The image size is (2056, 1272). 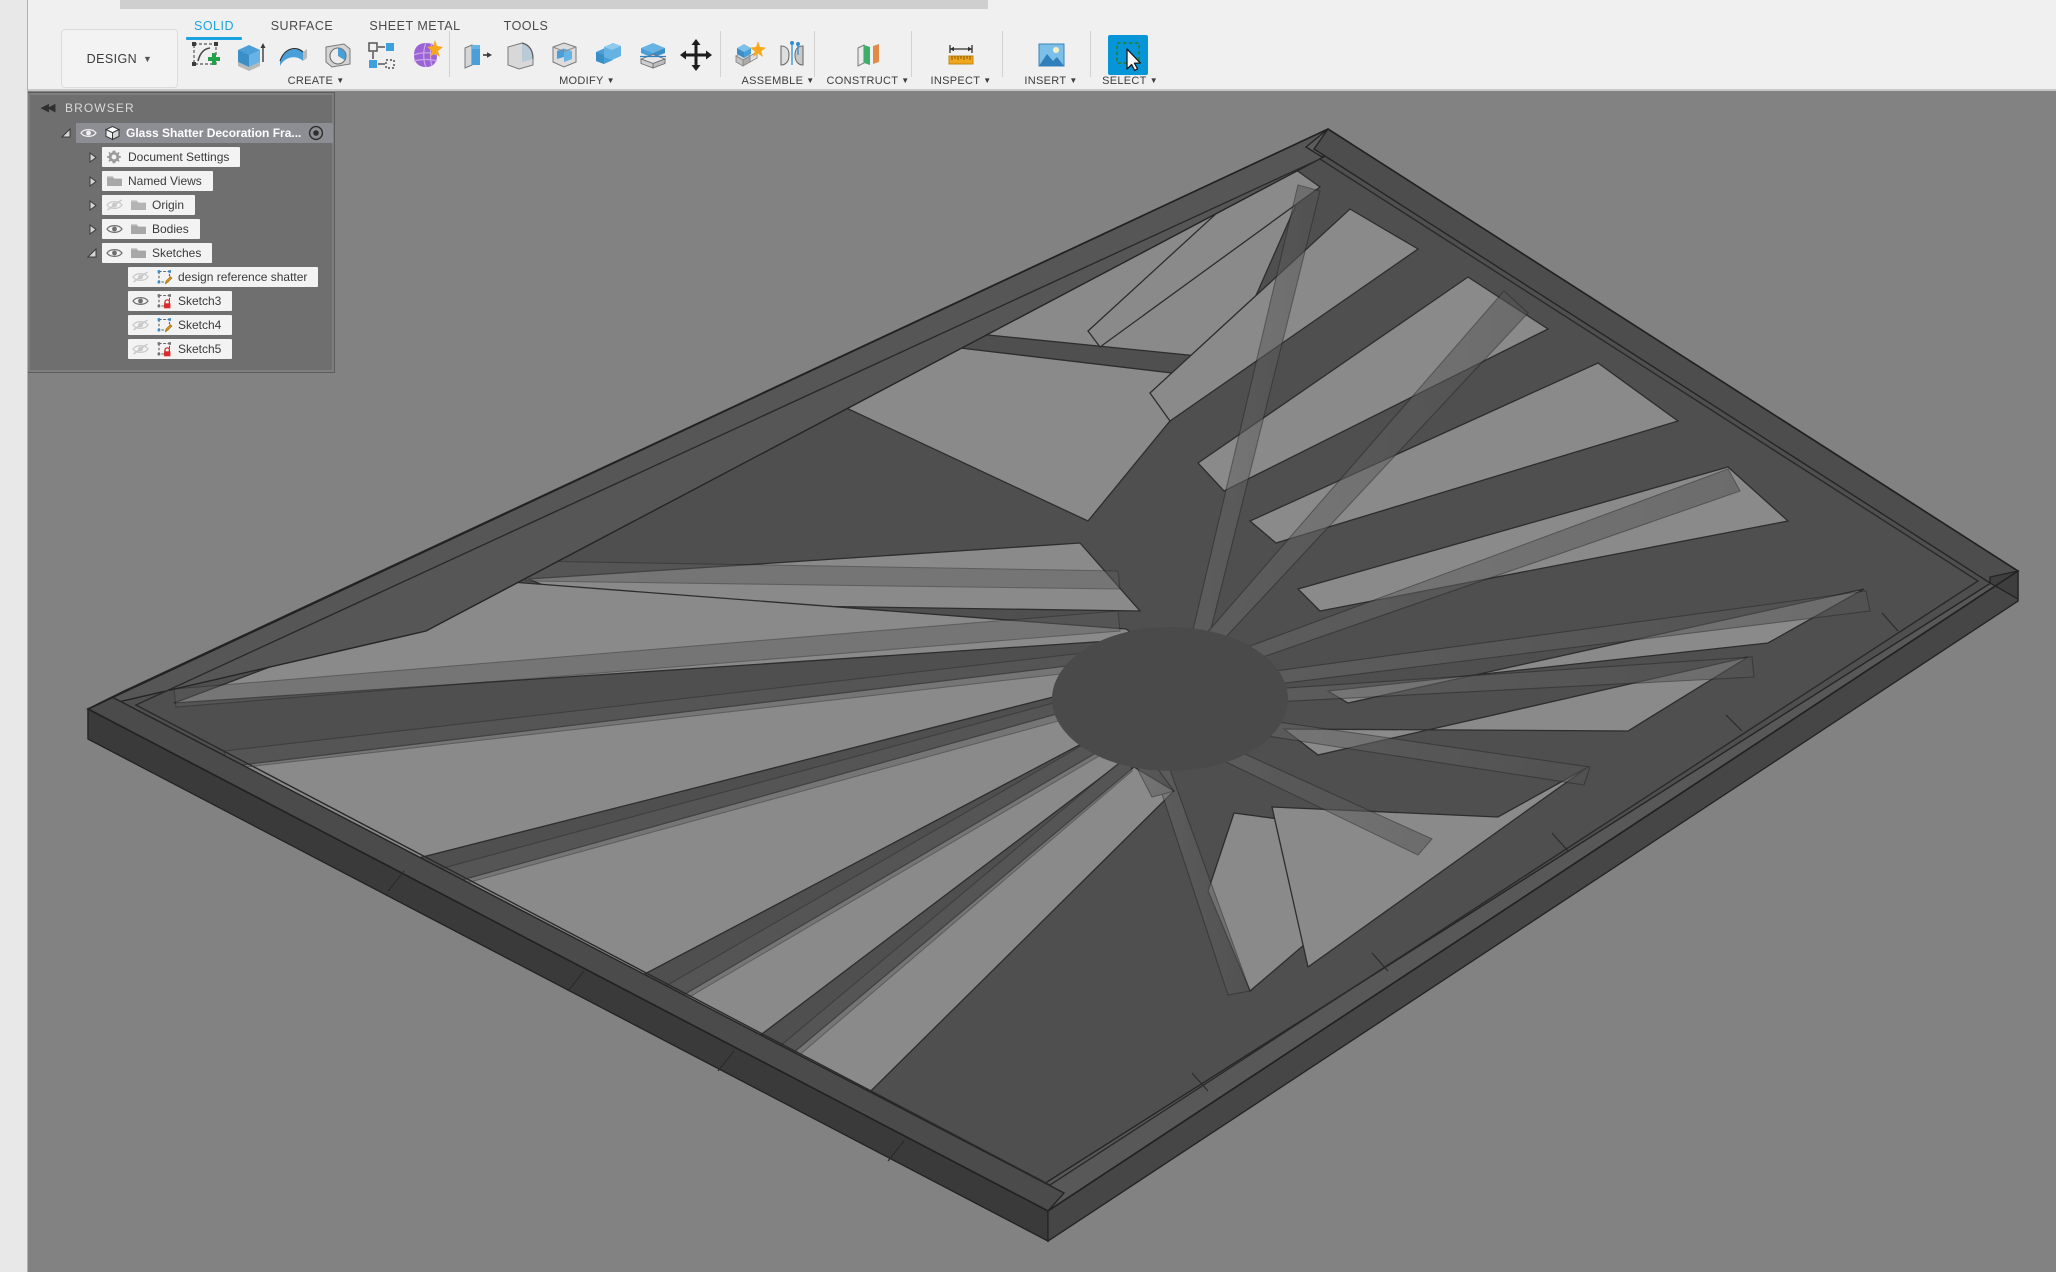 I want to click on tab-solid: SOLID, so click(x=214, y=27).